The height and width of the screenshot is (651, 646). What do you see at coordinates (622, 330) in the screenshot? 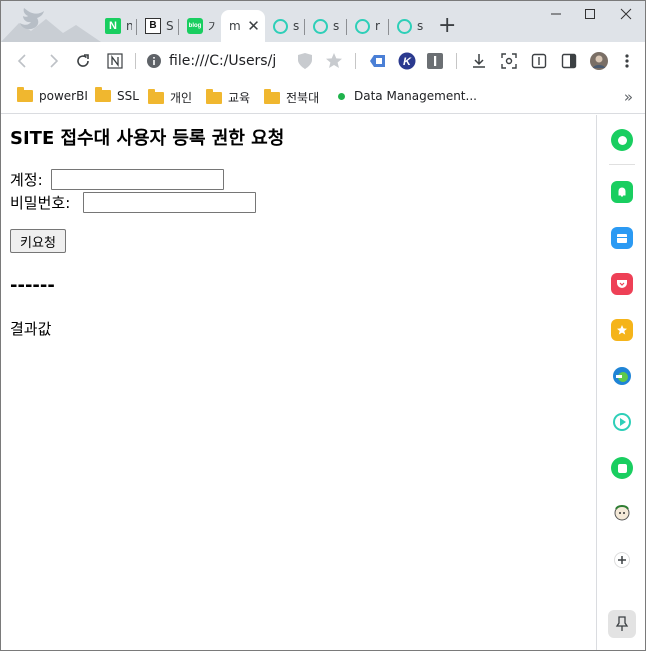
I see `star-icon` at bounding box center [622, 330].